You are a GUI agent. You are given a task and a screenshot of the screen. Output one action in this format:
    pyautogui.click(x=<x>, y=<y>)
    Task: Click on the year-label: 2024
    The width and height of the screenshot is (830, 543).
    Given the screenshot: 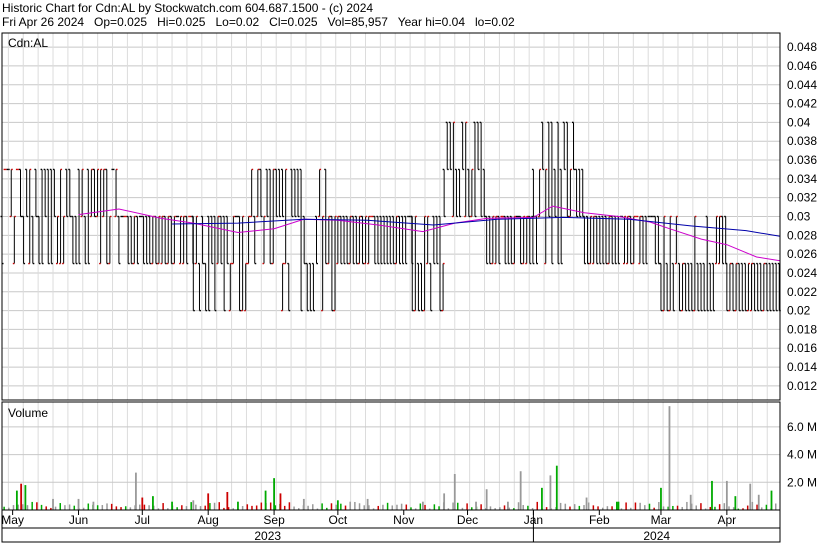 What is the action you would take?
    pyautogui.click(x=656, y=536)
    